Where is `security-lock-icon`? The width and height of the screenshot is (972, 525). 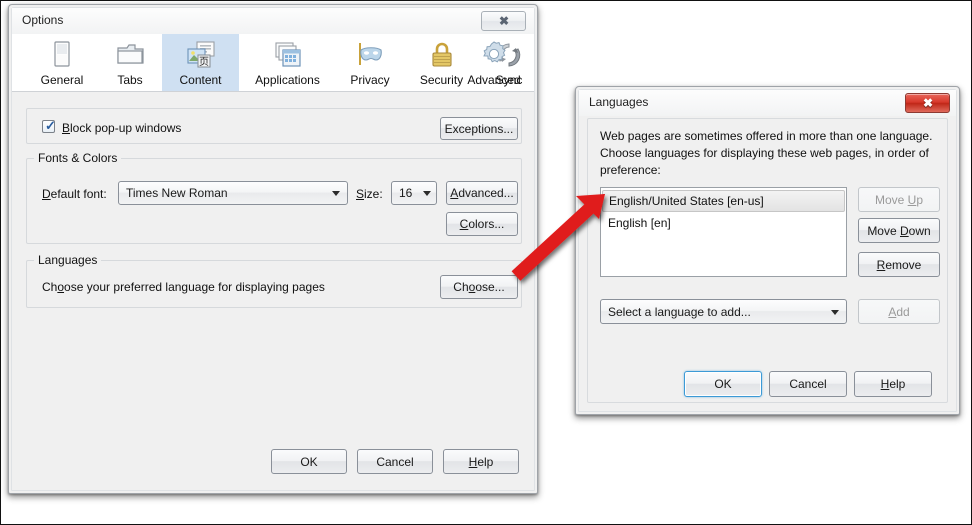 security-lock-icon is located at coordinates (442, 55).